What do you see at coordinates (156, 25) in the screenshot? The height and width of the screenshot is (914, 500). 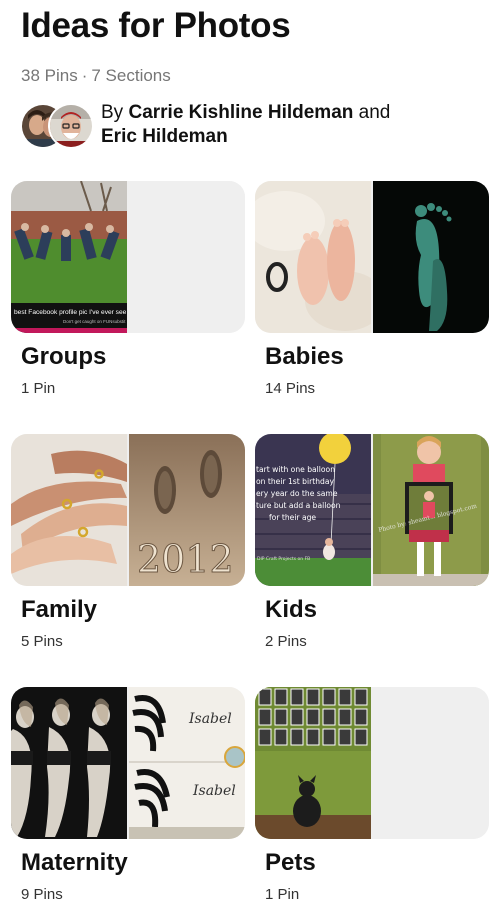 I see `board-title: Ideas for Photos` at bounding box center [156, 25].